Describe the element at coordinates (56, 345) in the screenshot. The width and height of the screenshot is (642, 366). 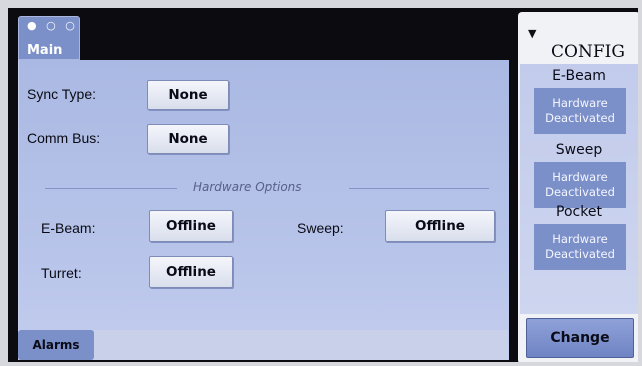
I see `alarms-button: Alarms` at that location.